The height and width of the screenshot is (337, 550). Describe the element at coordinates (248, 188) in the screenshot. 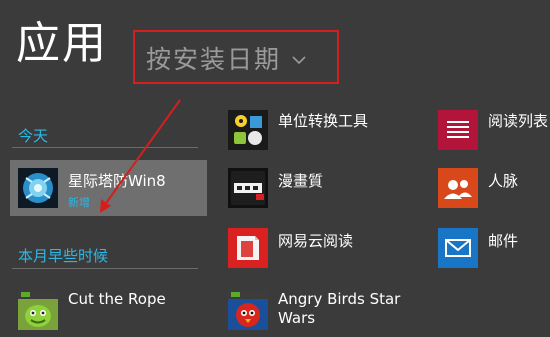

I see `manhua-app-icon` at that location.